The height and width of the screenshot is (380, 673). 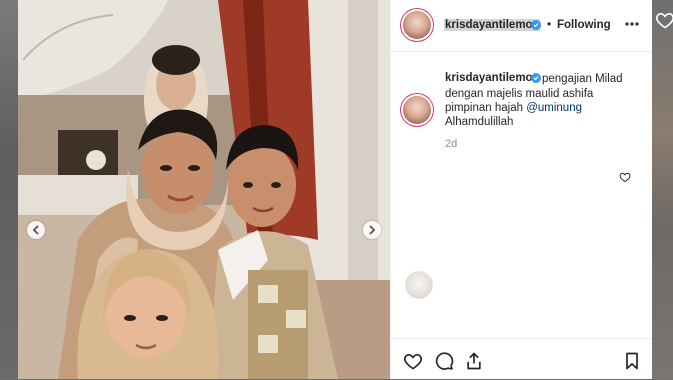 I want to click on more-options-icon, so click(x=632, y=24).